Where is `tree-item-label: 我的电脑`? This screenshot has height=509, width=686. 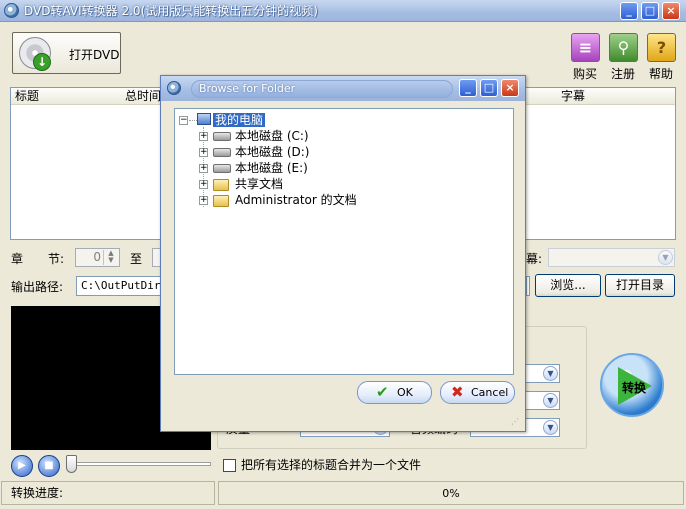
tree-item-label: 我的电脑 is located at coordinates (239, 120).